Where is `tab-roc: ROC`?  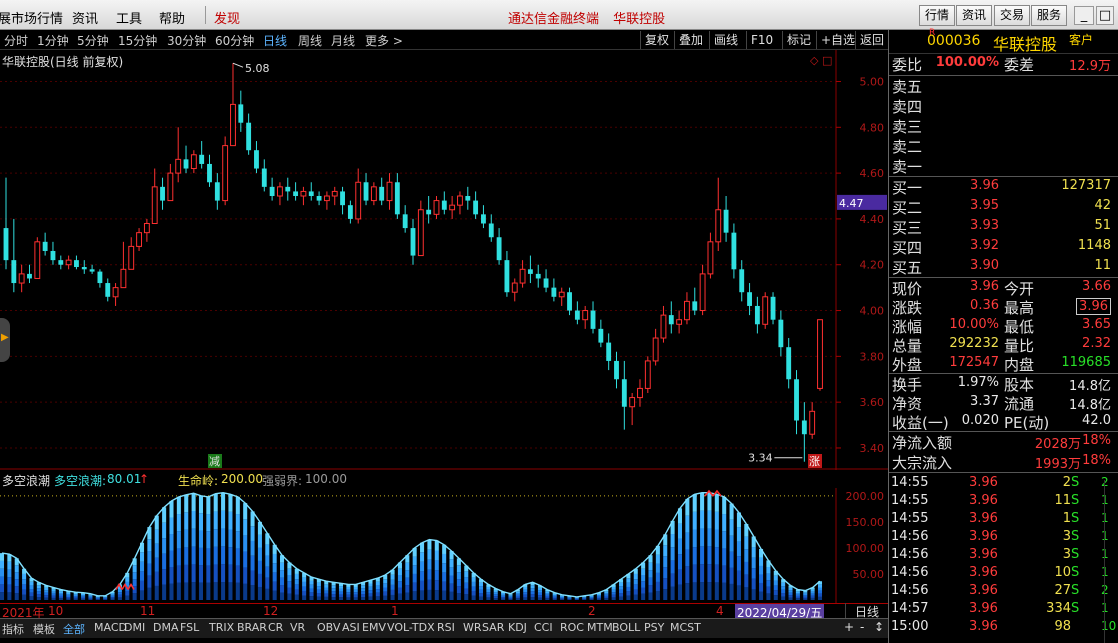
tab-roc: ROC is located at coordinates (572, 627).